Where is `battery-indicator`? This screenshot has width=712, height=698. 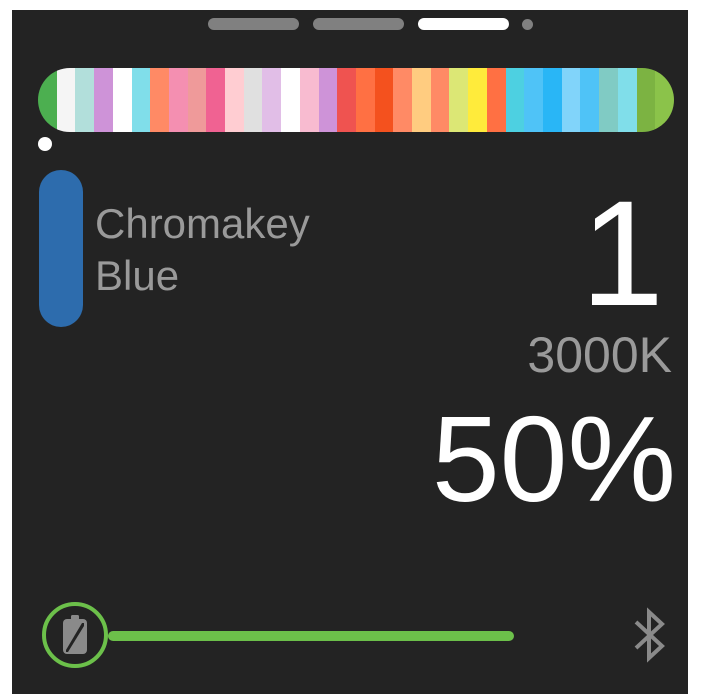
battery-indicator is located at coordinates (75, 635).